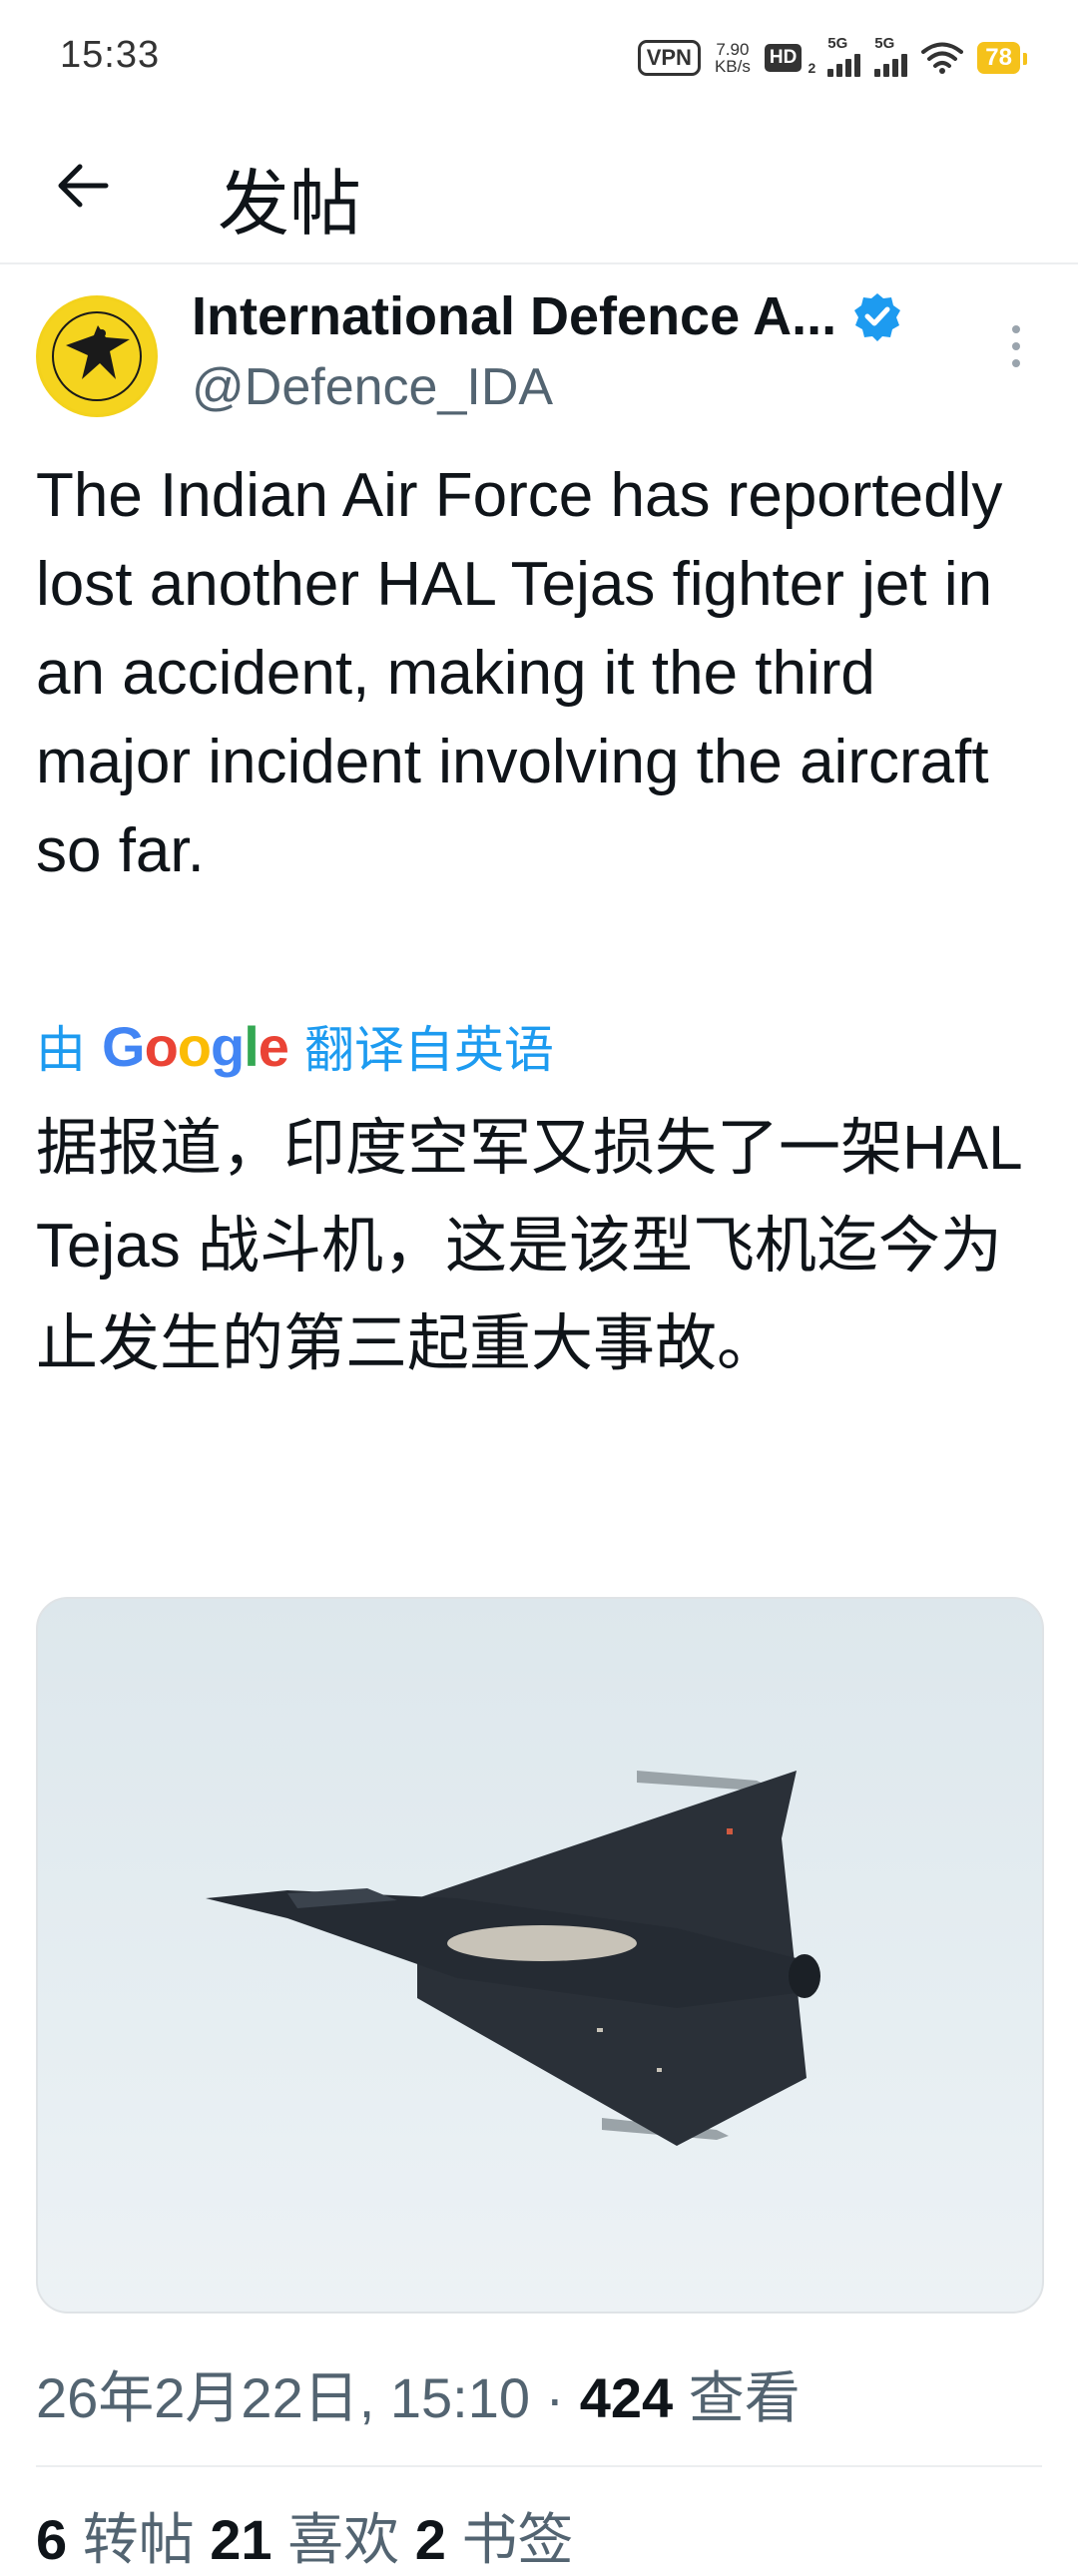 The width and height of the screenshot is (1078, 2576). What do you see at coordinates (539, 190) in the screenshot?
I see `top-app-bar: 发帖` at bounding box center [539, 190].